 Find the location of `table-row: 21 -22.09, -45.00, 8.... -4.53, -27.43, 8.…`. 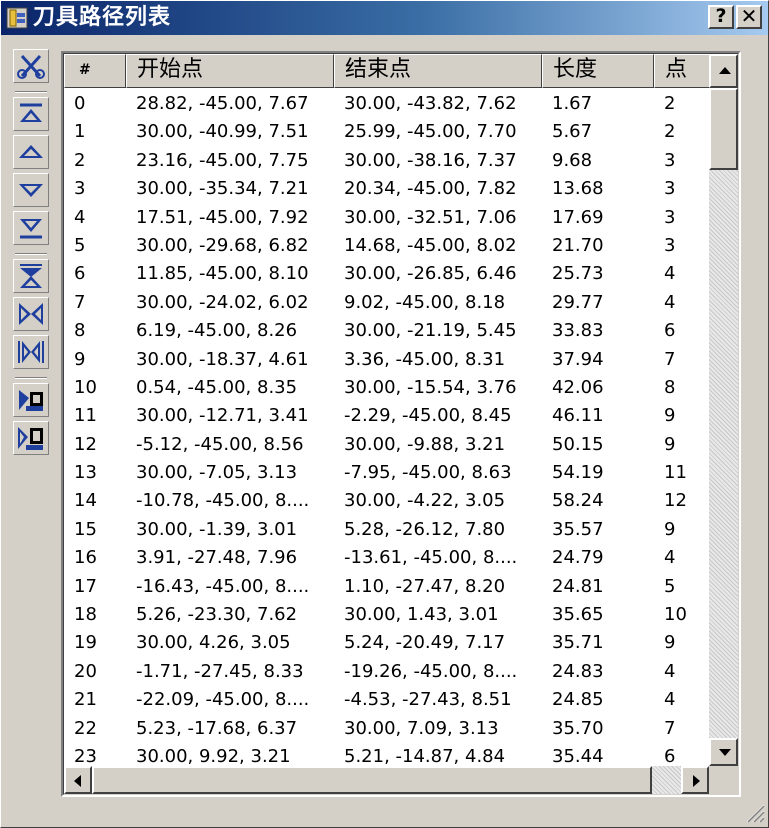

table-row: 21 -22.09, -45.00, 8.... -4.53, -27.43, 8.… is located at coordinates (386, 700).